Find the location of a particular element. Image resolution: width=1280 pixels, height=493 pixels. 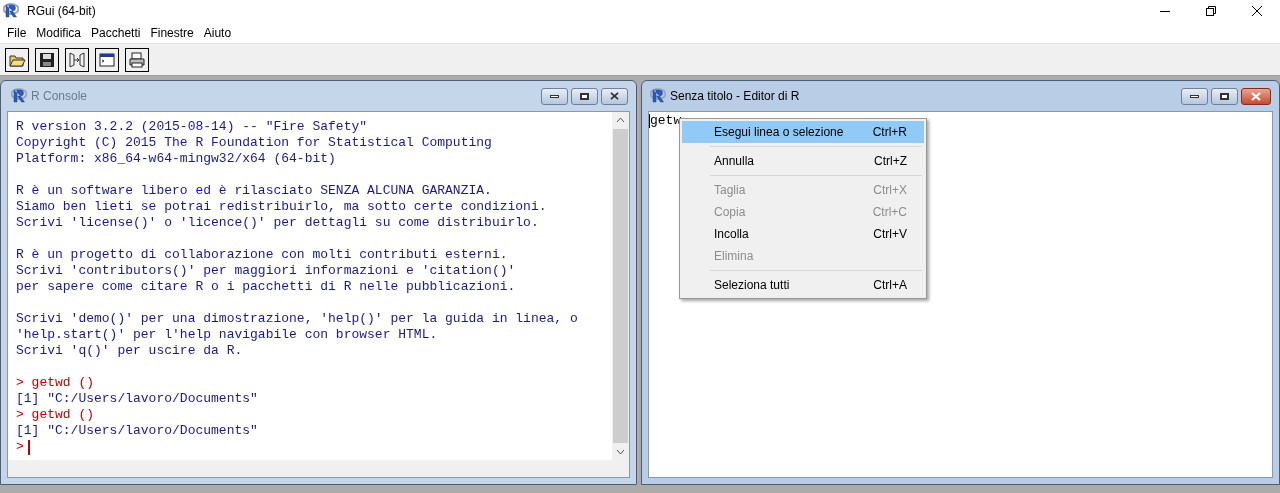

console-output: R version 3.2.2 (2015-08-14) -- "Fire Safety" is located at coordinates (192, 127).